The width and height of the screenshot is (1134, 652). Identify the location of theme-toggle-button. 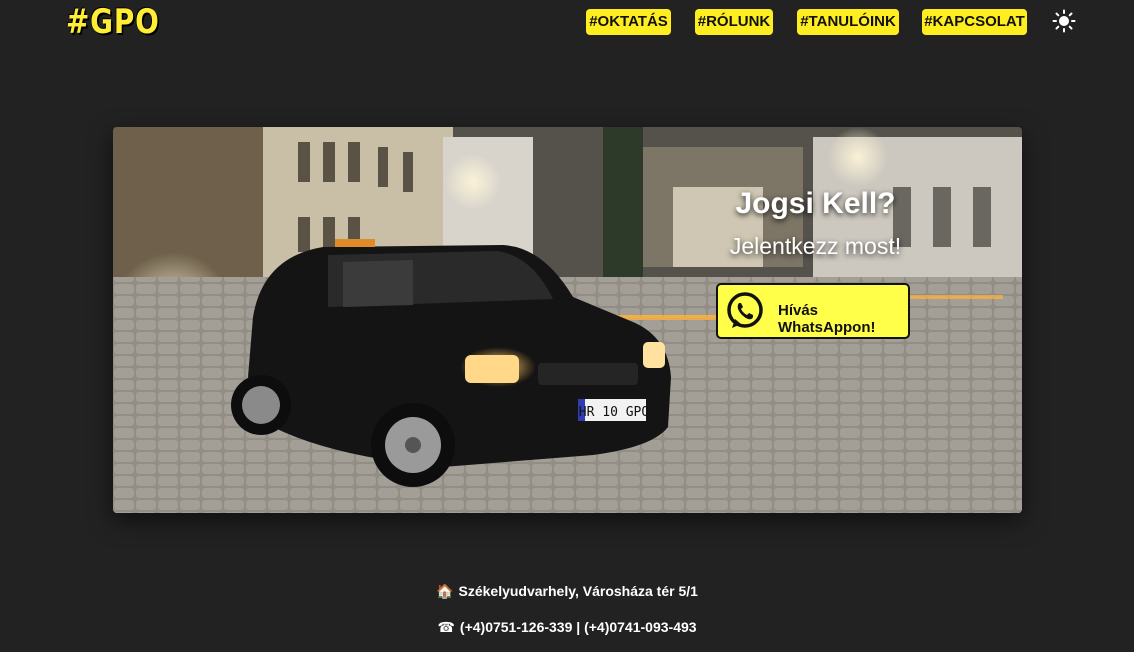
(1064, 21).